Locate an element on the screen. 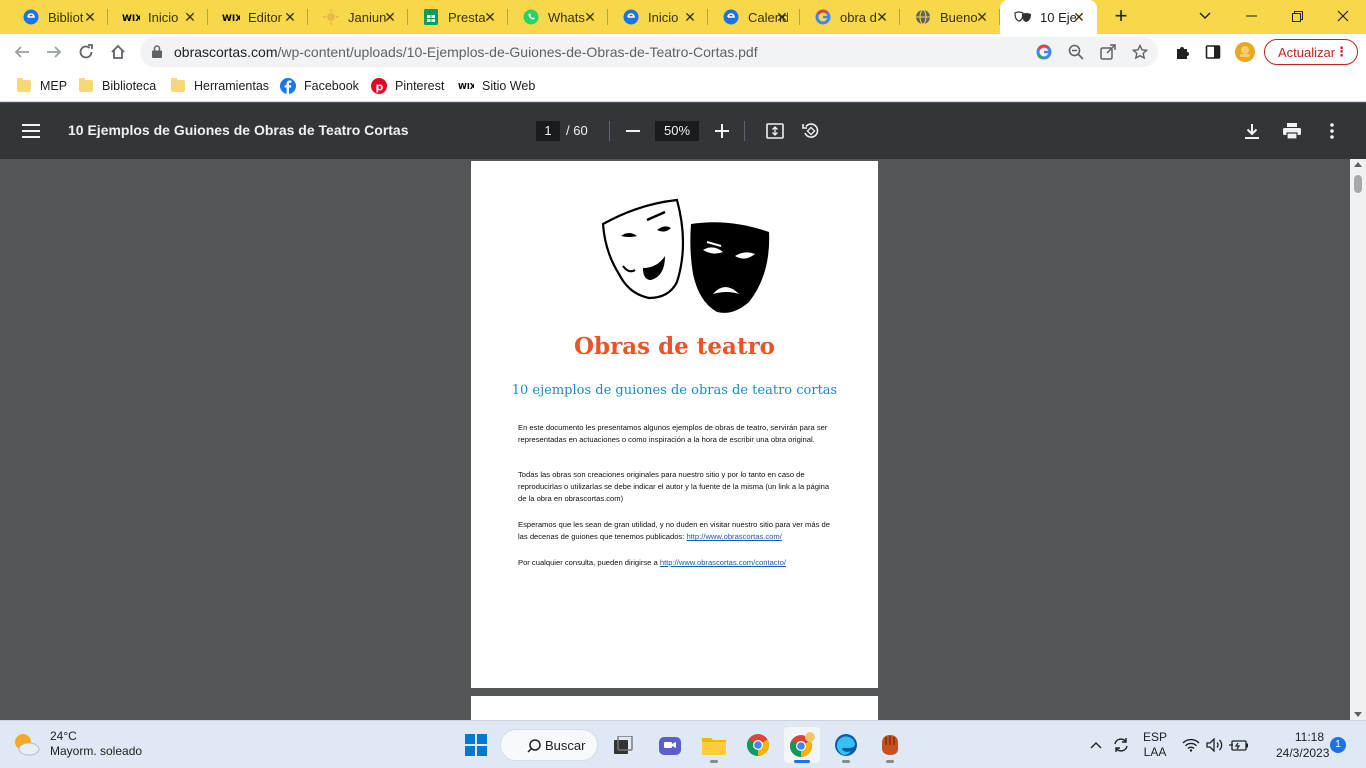 This screenshot has width=1366, height=768. bookmark-herramientas: Herramientas is located at coordinates (219, 86).